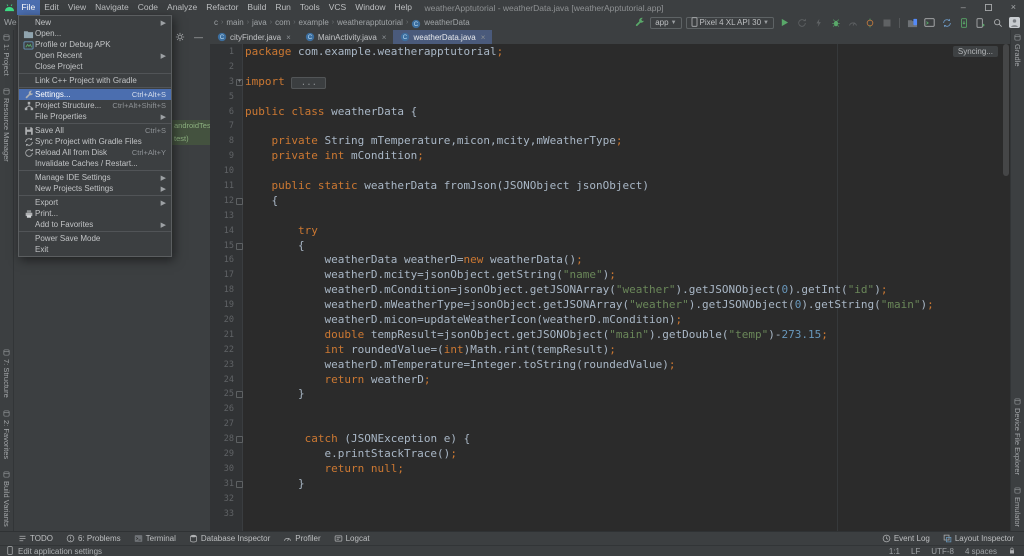  Describe the element at coordinates (639, 22) in the screenshot. I see `build-hammer-icon` at that location.